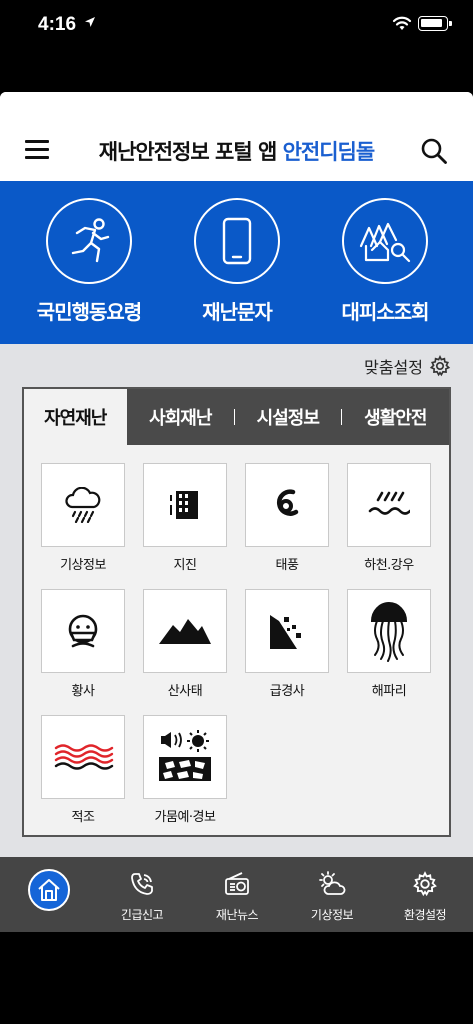 This screenshot has width=473, height=1024. I want to click on nav-label: 긴급신고, so click(142, 915).